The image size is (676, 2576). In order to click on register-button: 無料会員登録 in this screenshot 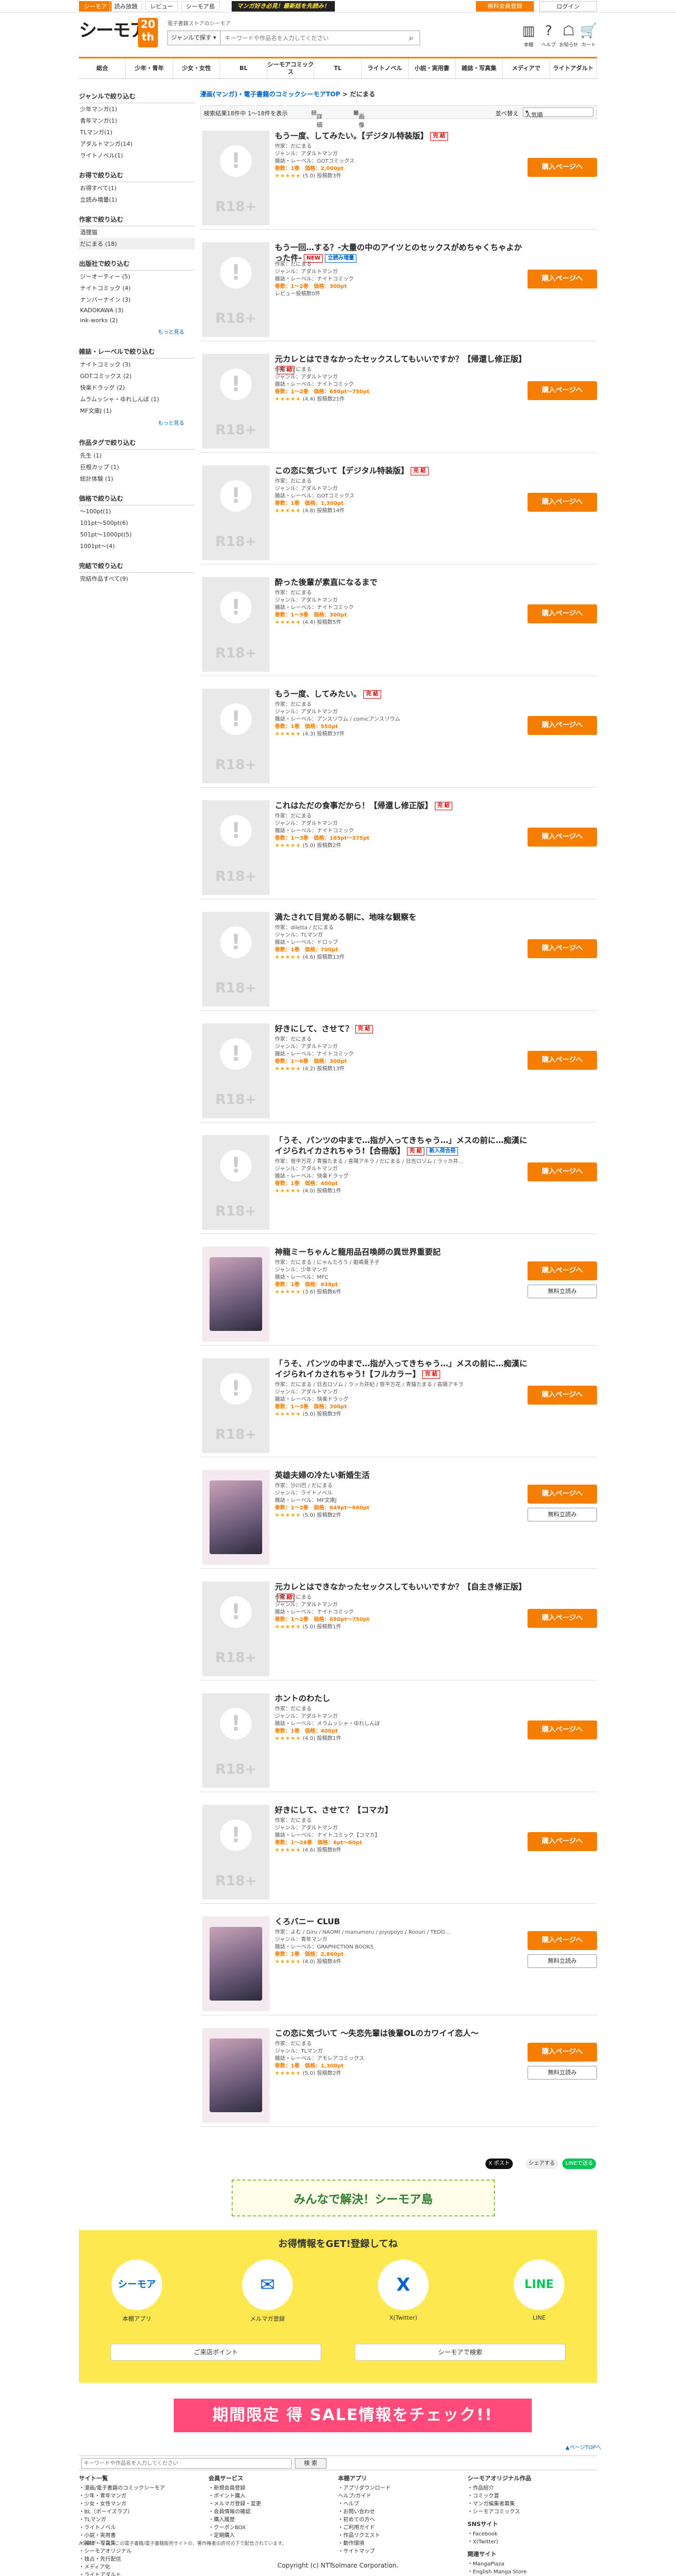, I will do `click(505, 7)`.